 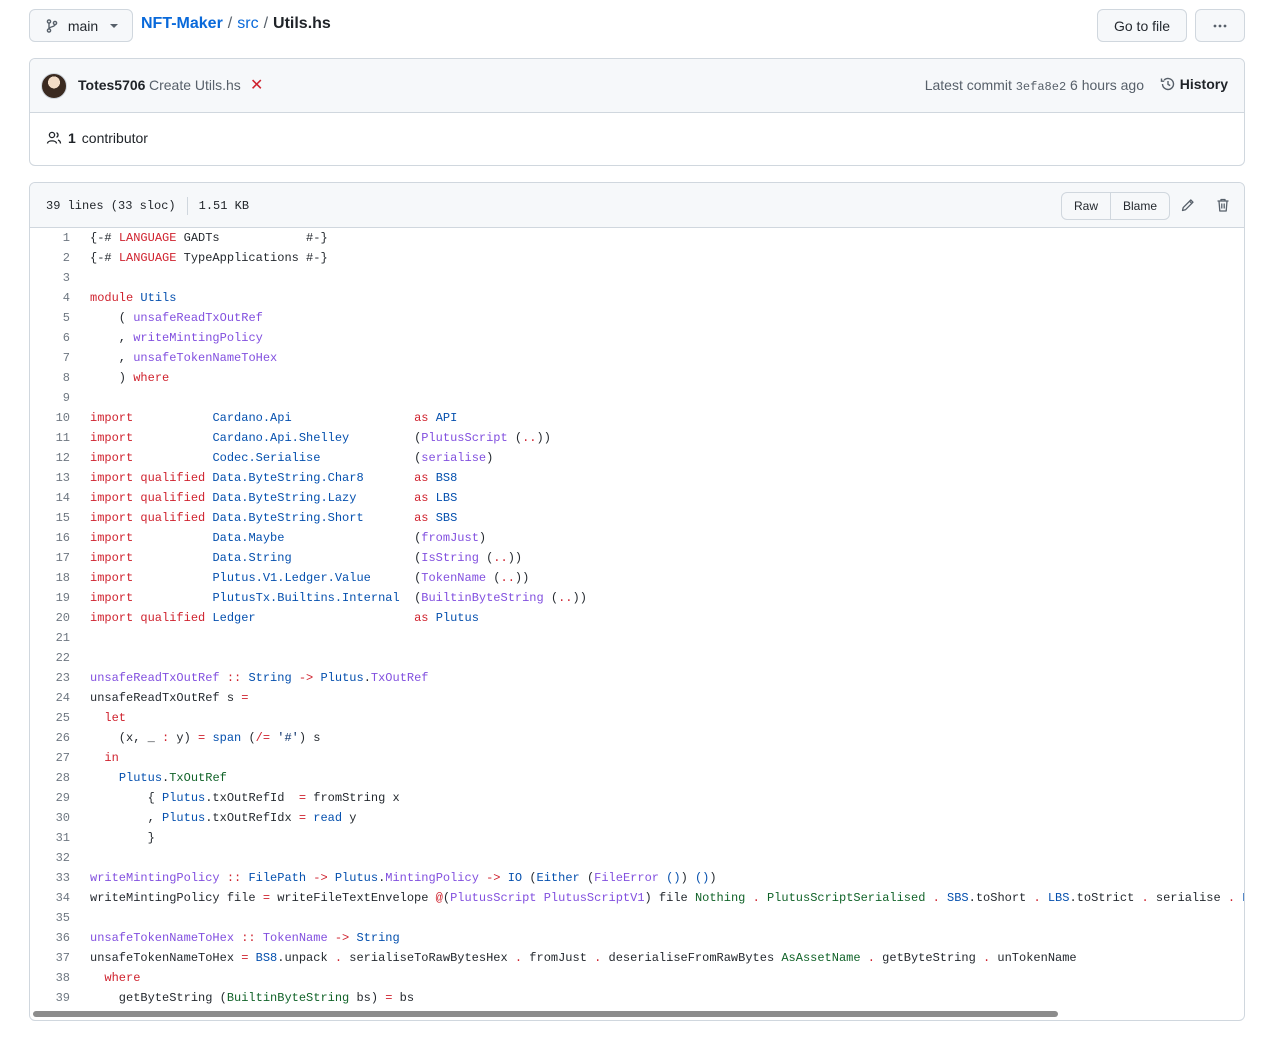 I want to click on line-number: 31, so click(x=50, y=838).